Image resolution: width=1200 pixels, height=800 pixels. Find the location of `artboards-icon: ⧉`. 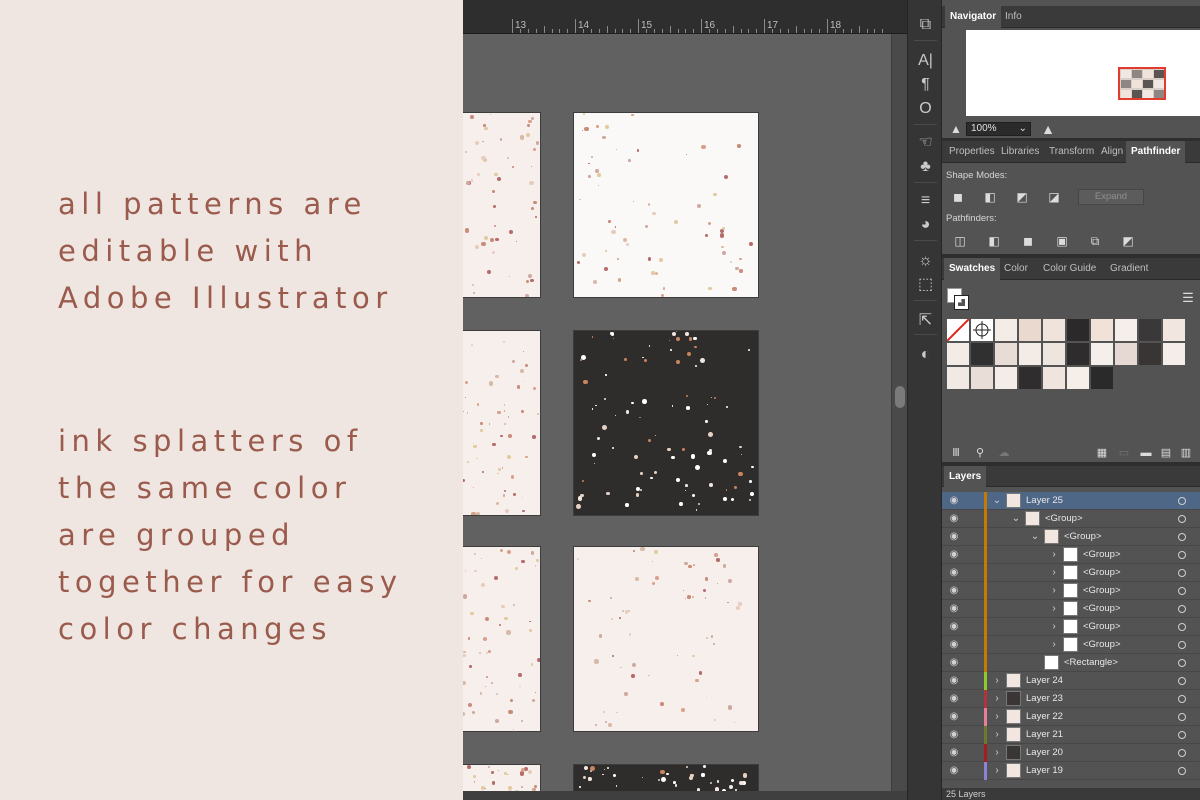

artboards-icon: ⧉ is located at coordinates (925, 24).